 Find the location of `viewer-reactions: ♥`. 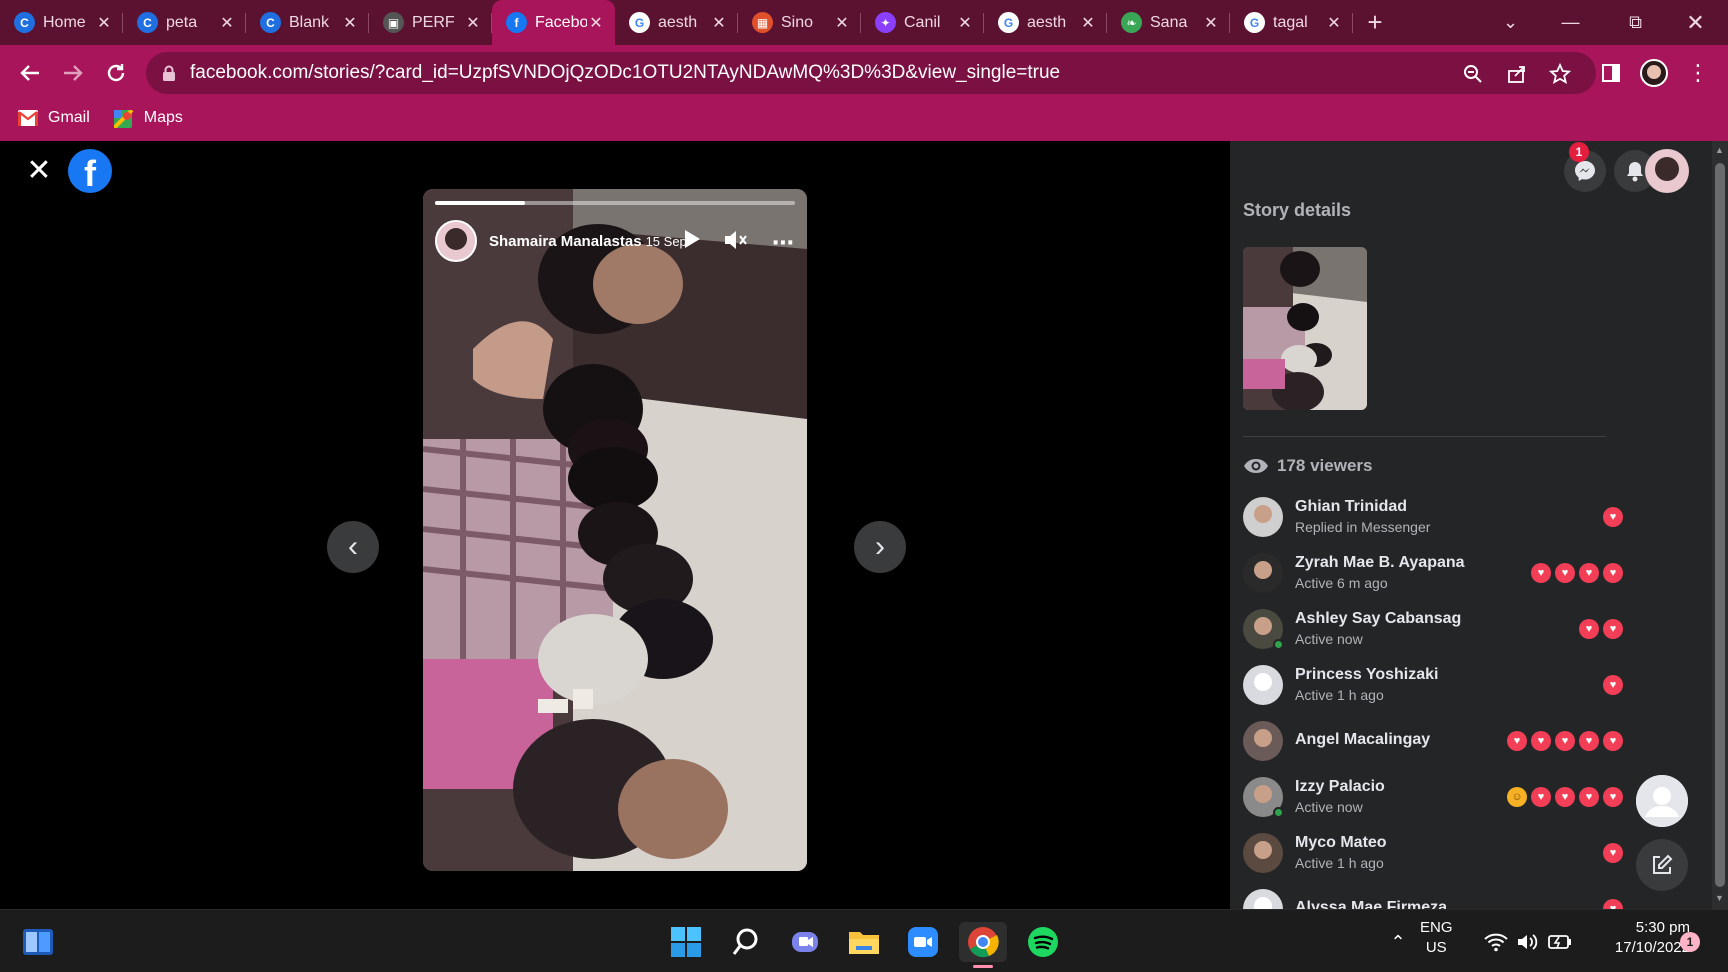

viewer-reactions: ♥ is located at coordinates (1611, 904).